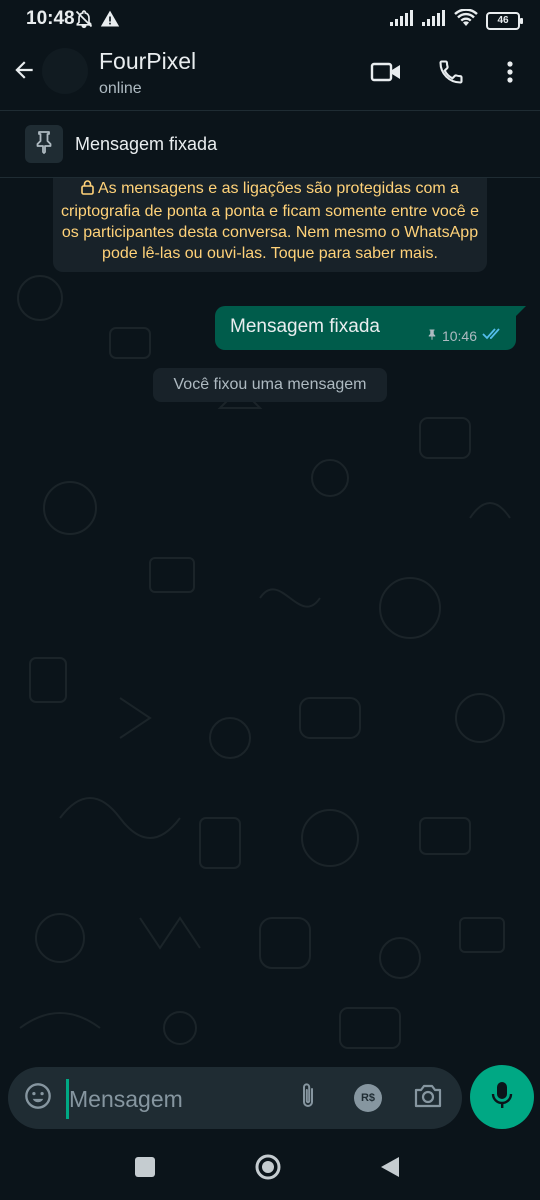 The height and width of the screenshot is (1200, 540). I want to click on payment-button: R$, so click(368, 1098).